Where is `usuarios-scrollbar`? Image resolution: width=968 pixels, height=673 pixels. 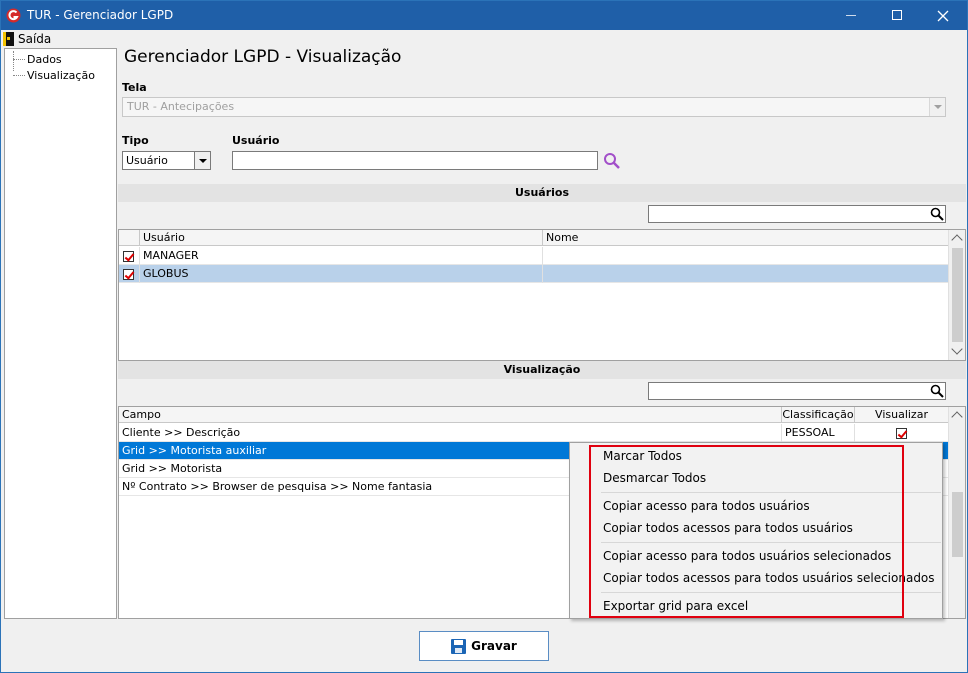 usuarios-scrollbar is located at coordinates (956, 295).